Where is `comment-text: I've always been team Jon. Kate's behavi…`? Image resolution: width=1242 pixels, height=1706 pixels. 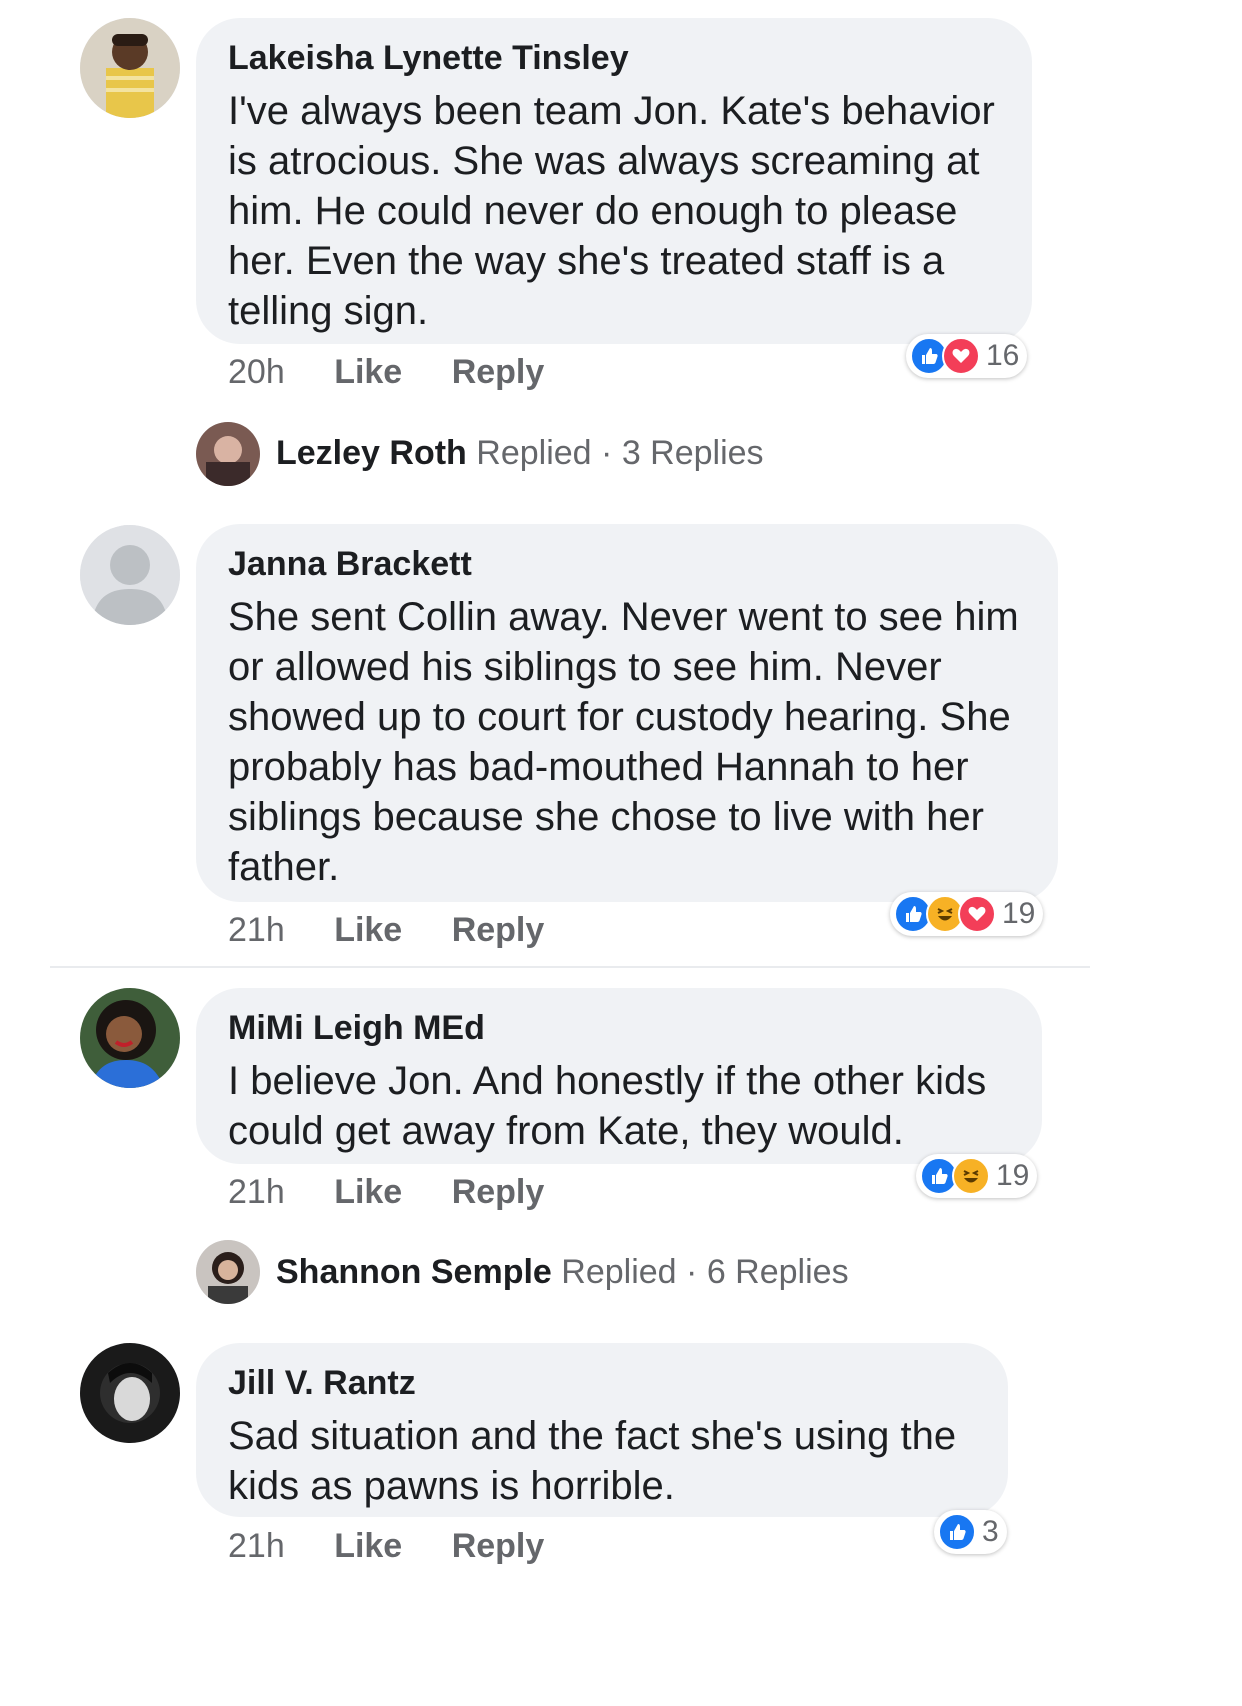
comment-text: I've always been team Jon. Kate's behavi… is located at coordinates (611, 211).